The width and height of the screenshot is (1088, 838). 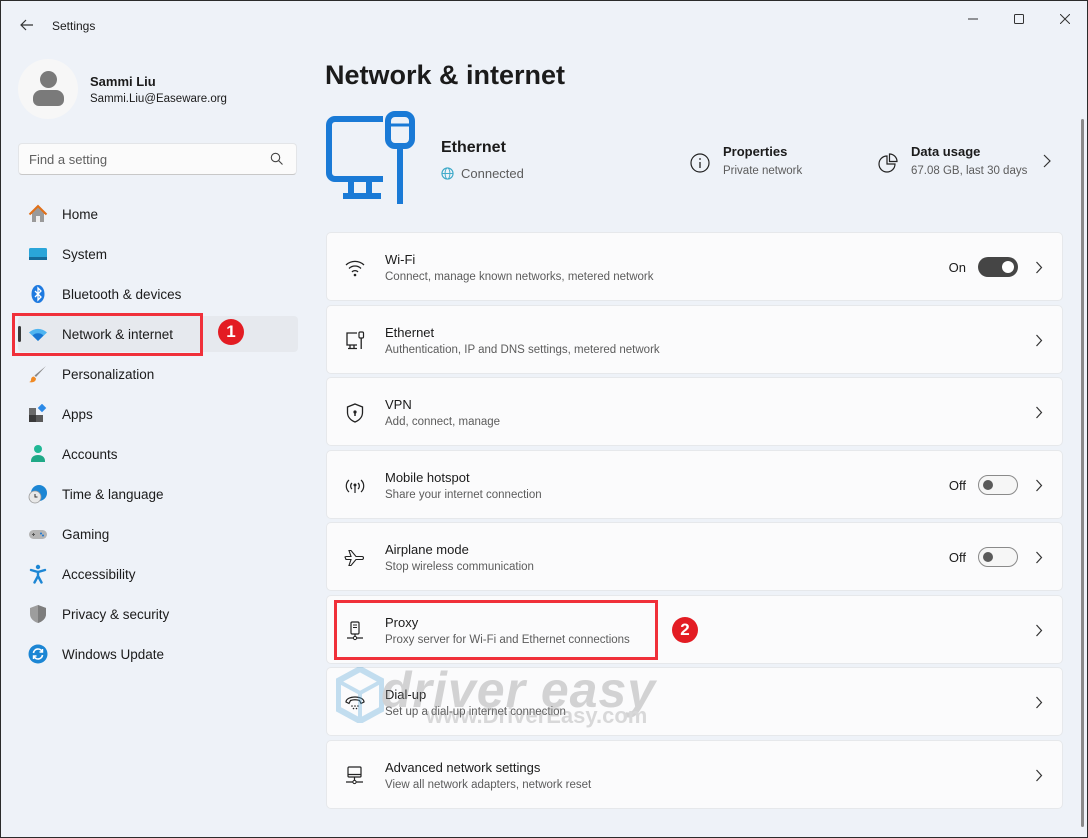 I want to click on minimize-icon, so click(x=973, y=19).